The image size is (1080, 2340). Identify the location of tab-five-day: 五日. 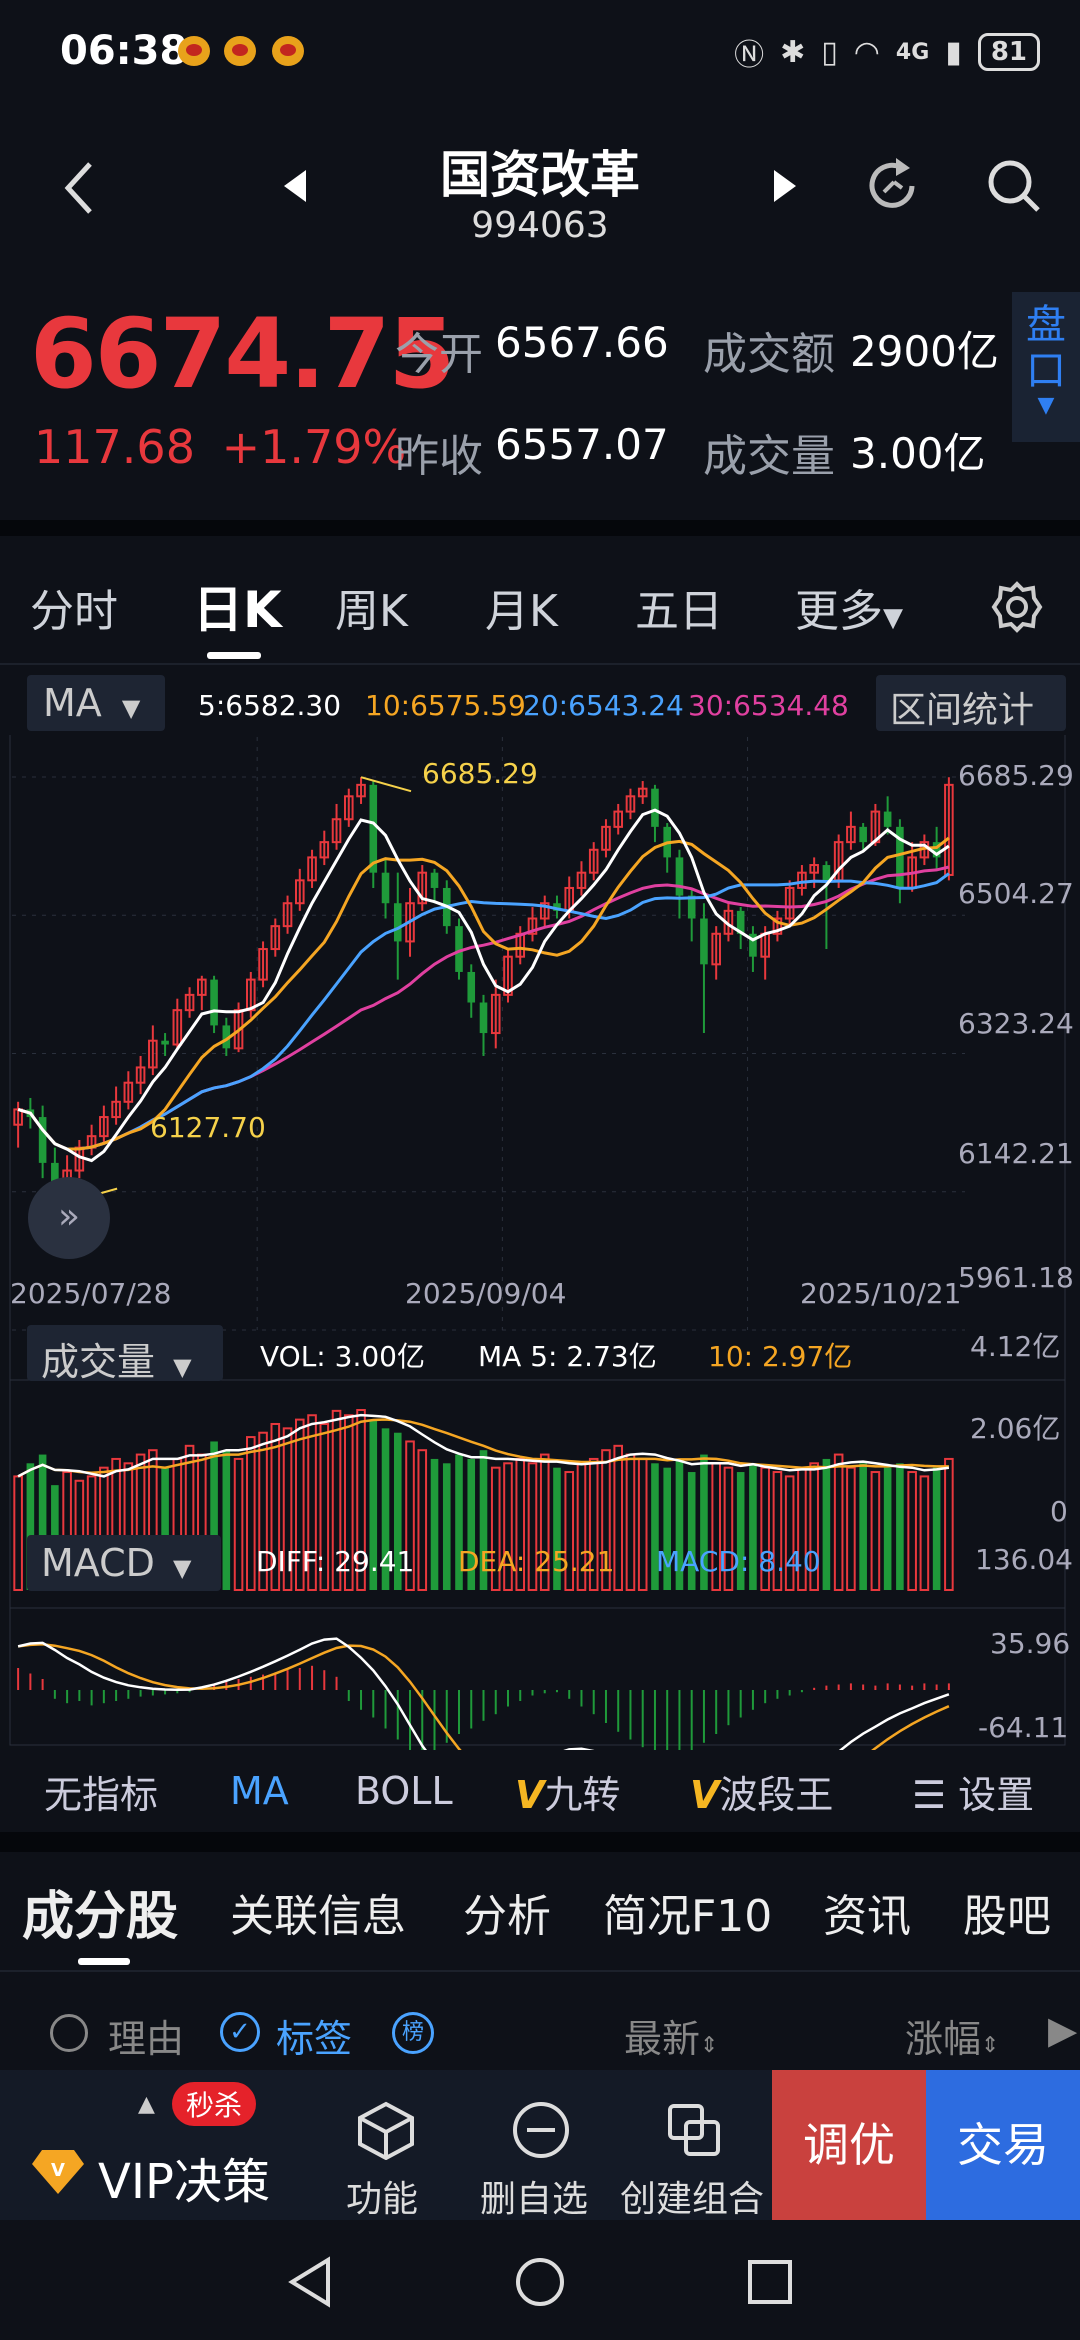
(679, 607).